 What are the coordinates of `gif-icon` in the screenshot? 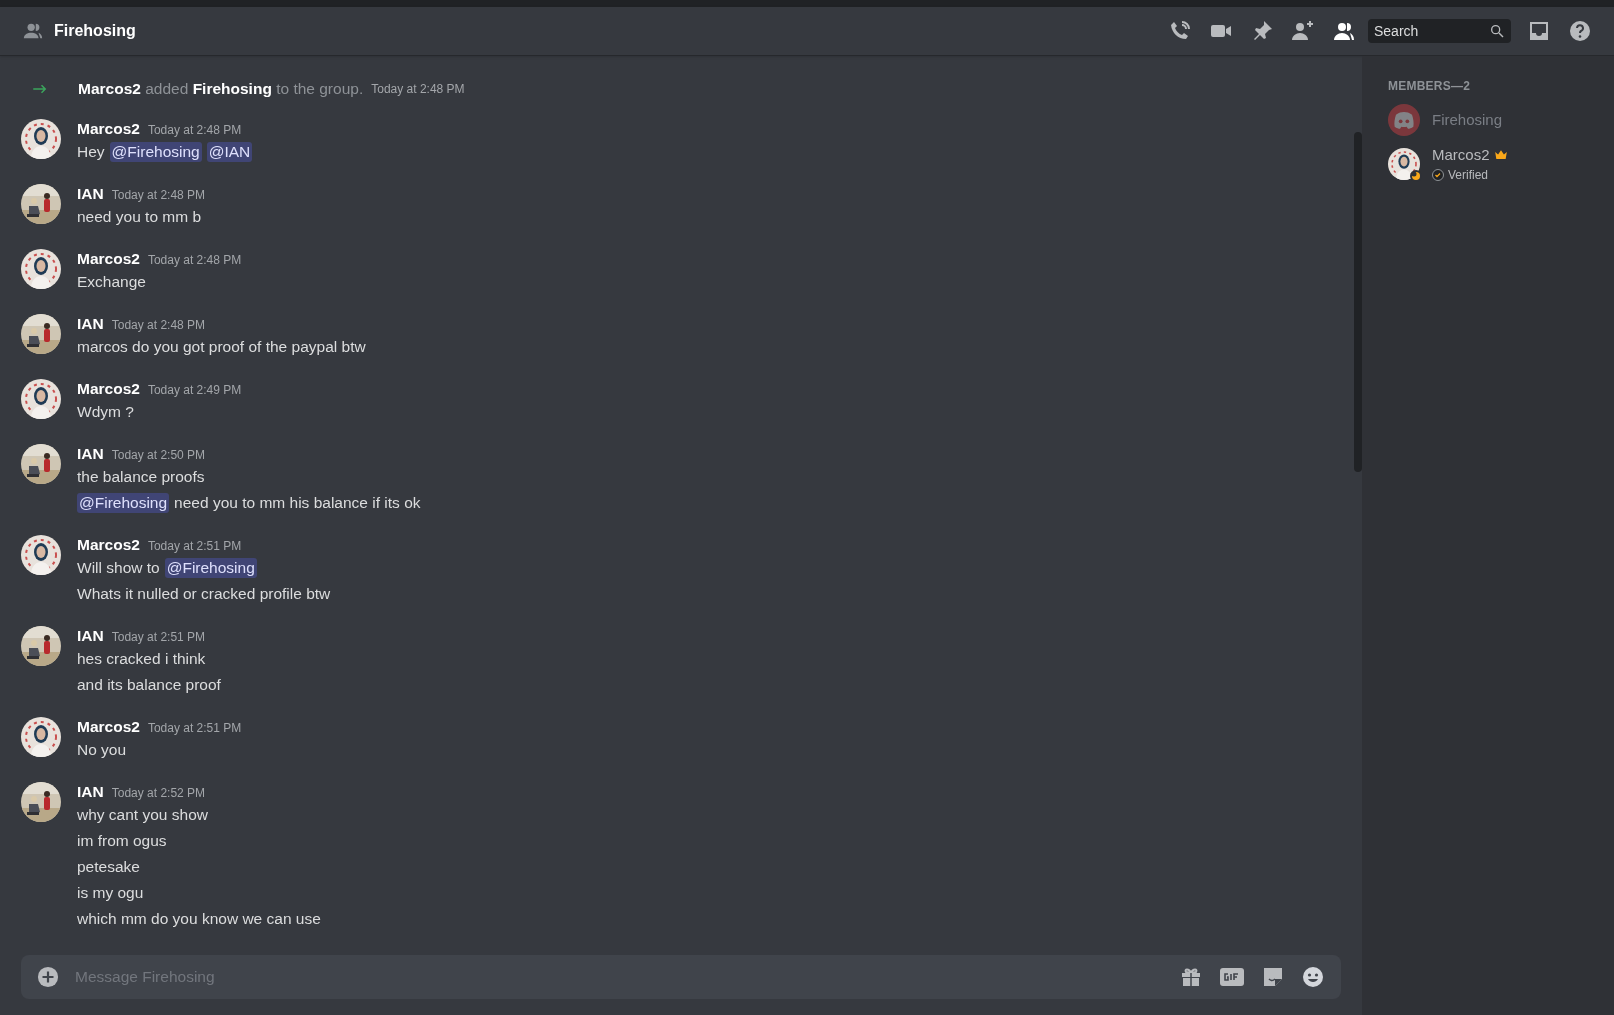 It's located at (1232, 977).